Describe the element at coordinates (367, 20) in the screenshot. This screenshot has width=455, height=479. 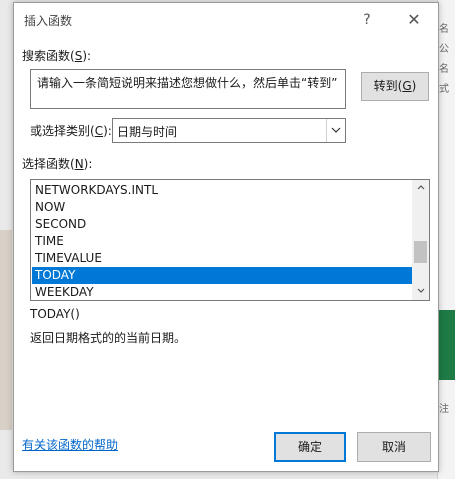
I see `help-button: ?` at that location.